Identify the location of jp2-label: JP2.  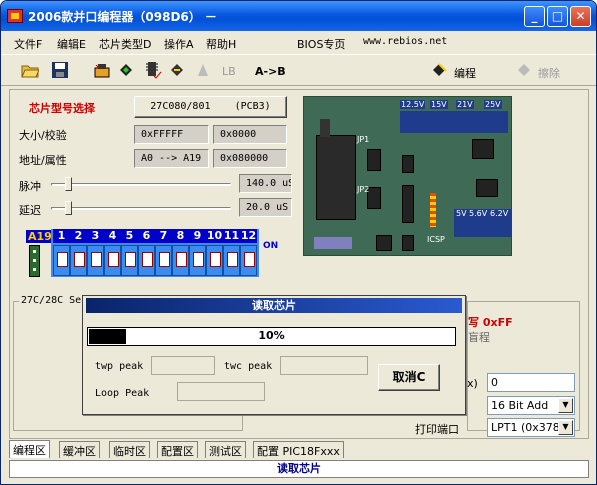
(363, 189).